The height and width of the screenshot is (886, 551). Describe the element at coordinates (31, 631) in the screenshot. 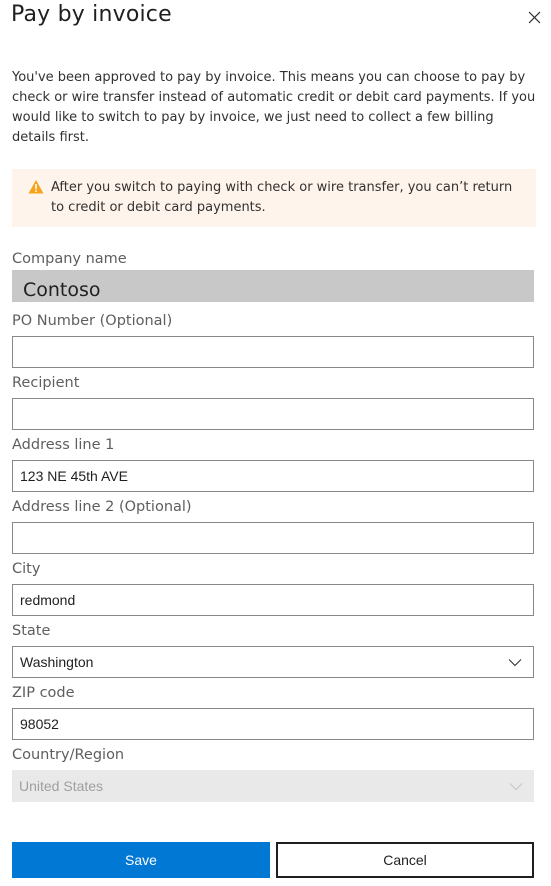

I see `state-label: State` at that location.